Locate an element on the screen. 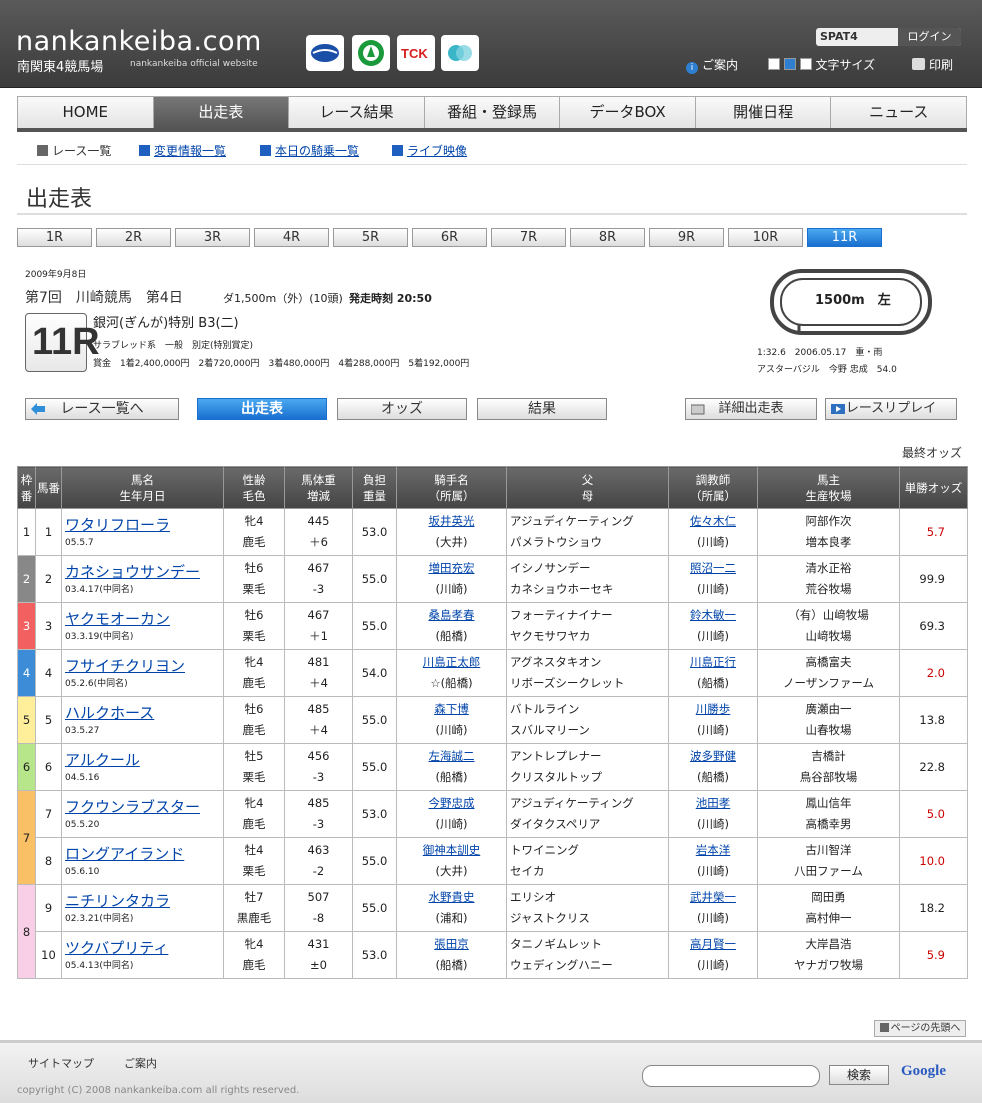 The image size is (982, 1103). odds-cell: 13.8 is located at coordinates (933, 720).